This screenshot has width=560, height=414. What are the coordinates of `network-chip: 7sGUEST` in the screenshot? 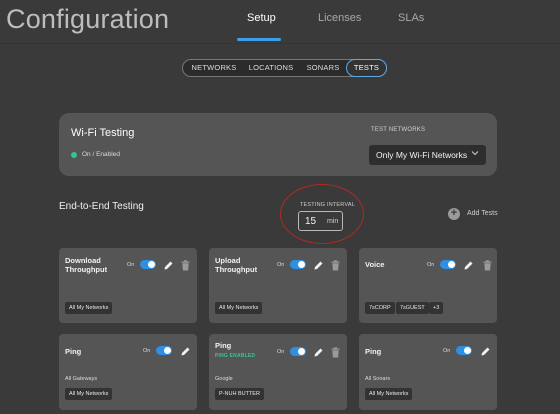 It's located at (412, 308).